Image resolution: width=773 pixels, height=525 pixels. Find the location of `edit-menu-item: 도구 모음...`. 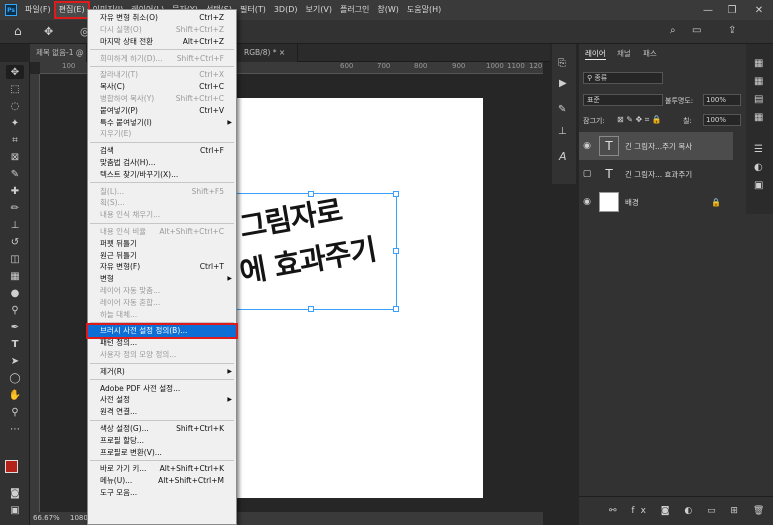

edit-menu-item: 도구 모음... is located at coordinates (162, 493).